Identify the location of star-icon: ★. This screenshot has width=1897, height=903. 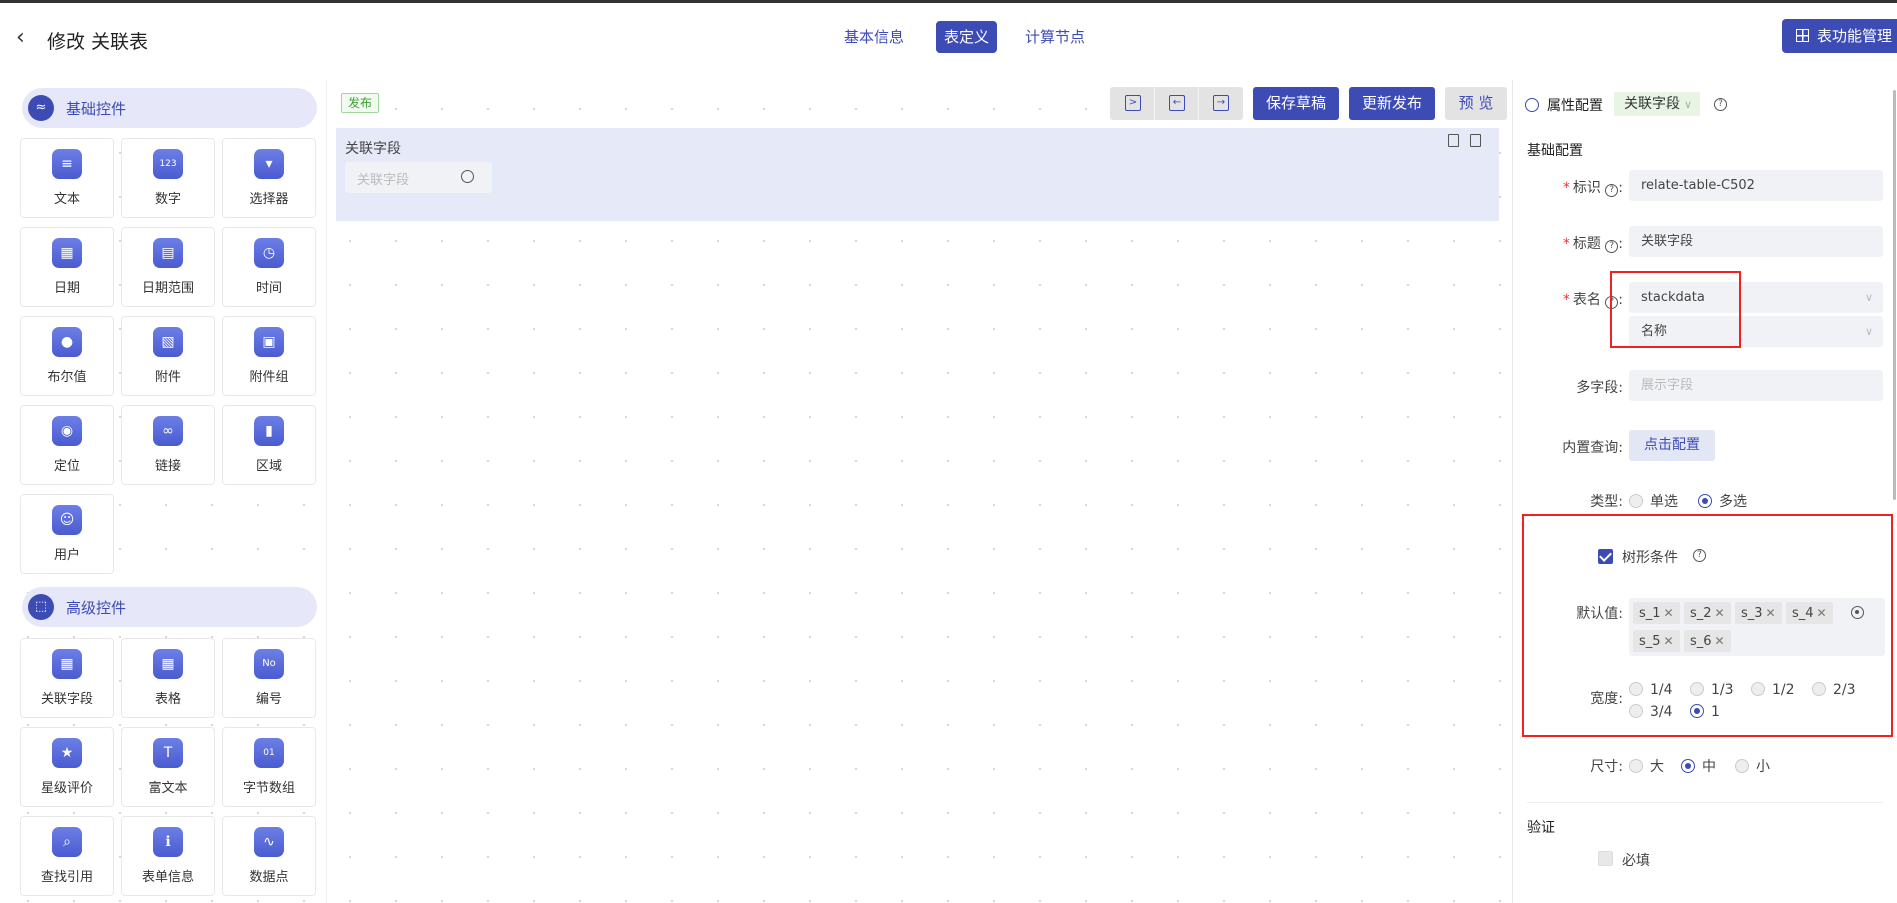
(67, 753).